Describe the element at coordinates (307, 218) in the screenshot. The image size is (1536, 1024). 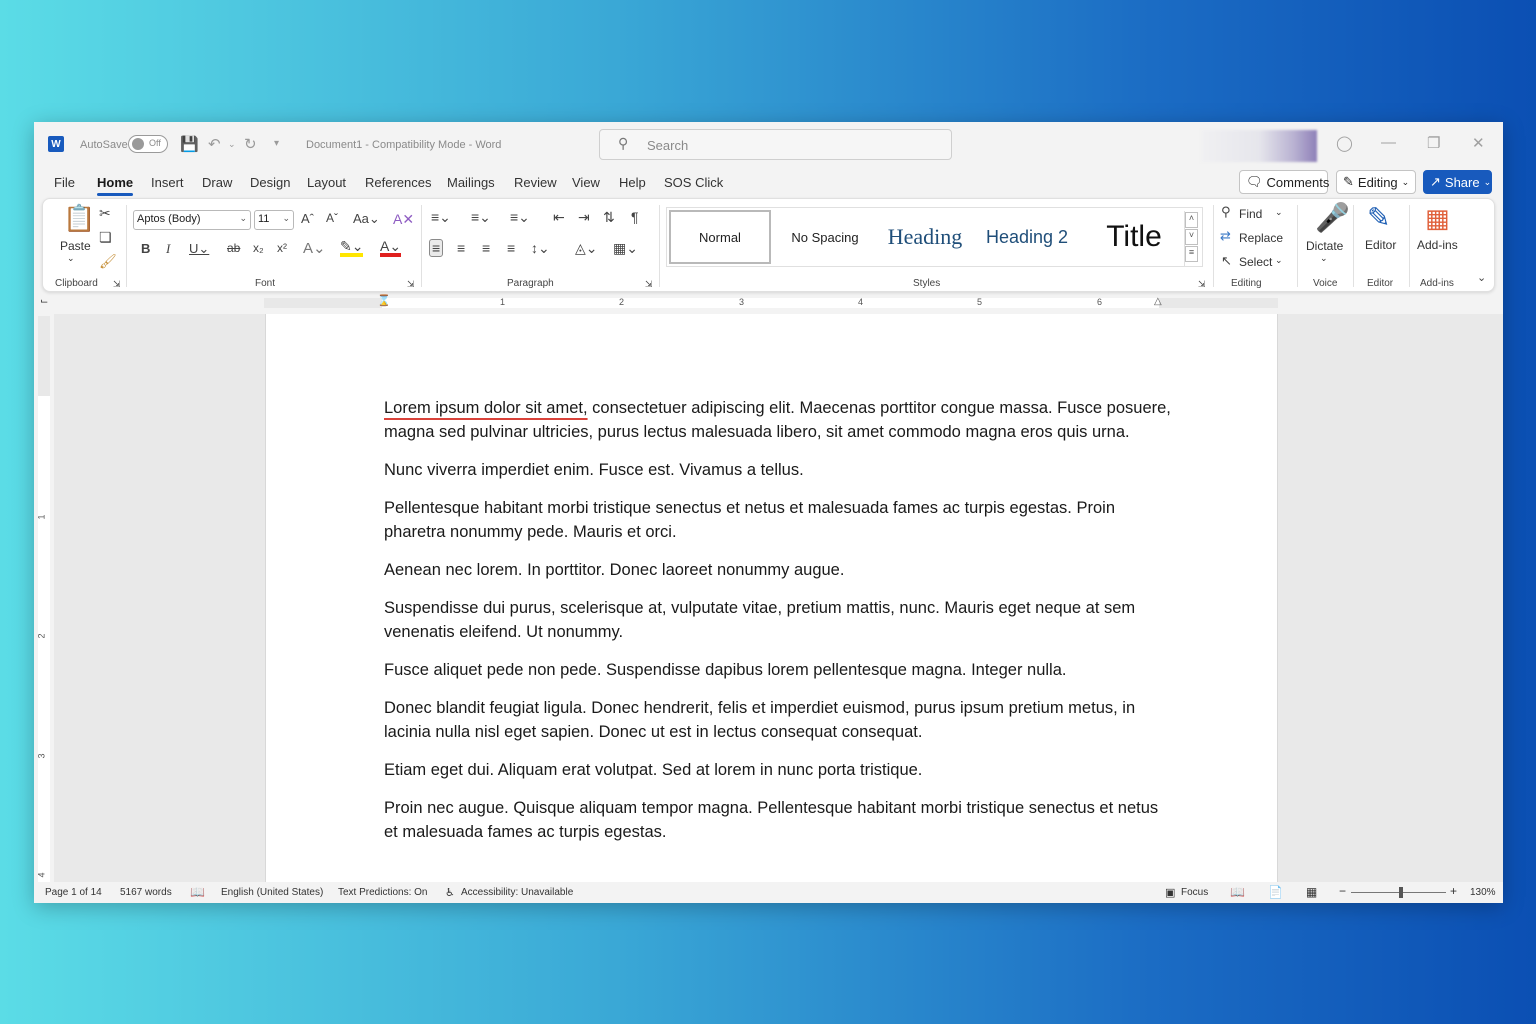
I see `grow-font-icon: Aˆ` at that location.